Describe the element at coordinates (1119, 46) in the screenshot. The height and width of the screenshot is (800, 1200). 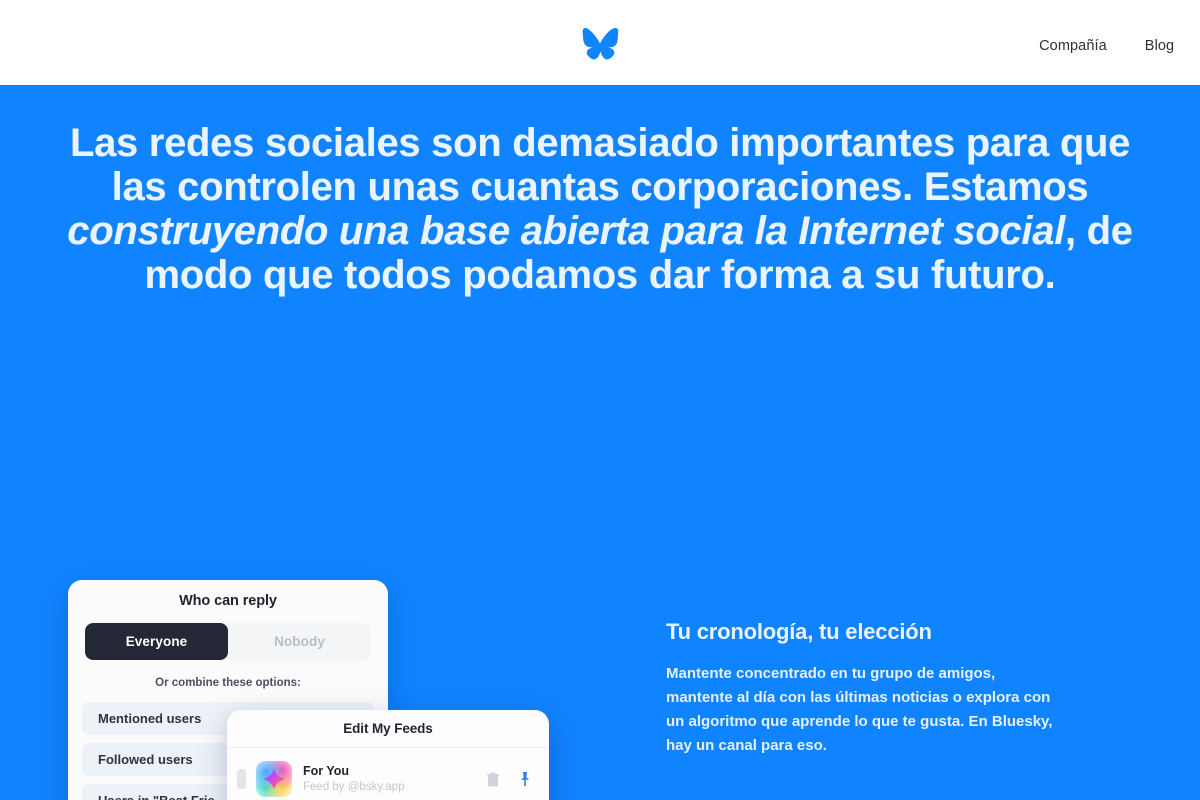
I see `main-nav: Compañía Blog P` at that location.